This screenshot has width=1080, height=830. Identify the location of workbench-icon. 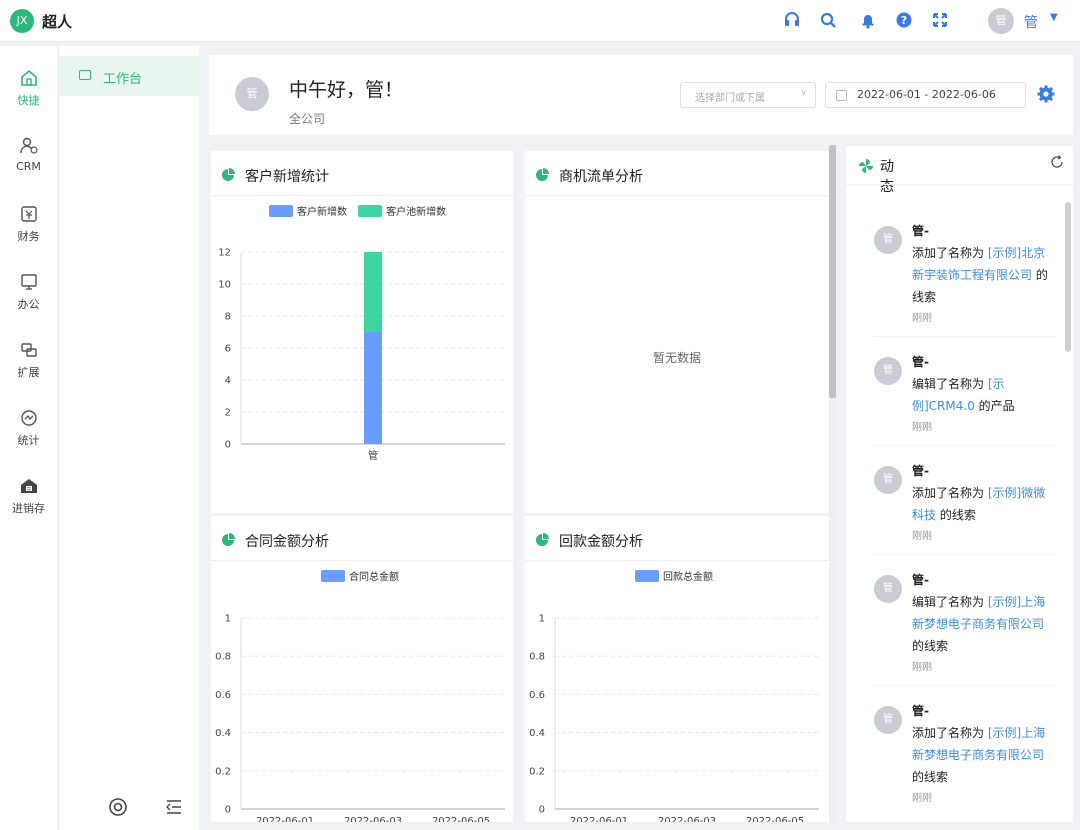
(85, 75).